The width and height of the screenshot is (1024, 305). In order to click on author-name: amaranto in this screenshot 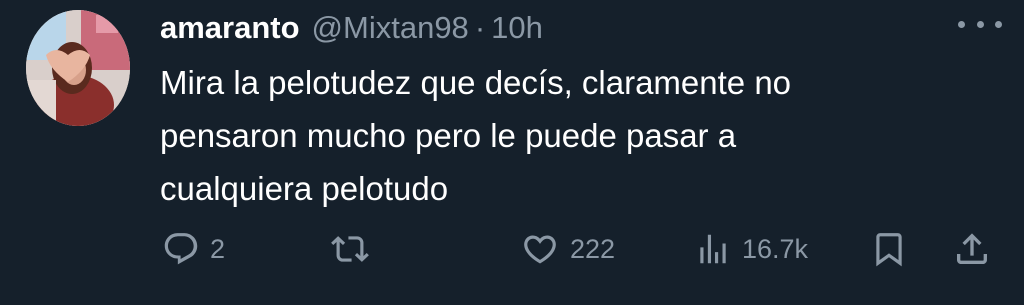, I will do `click(230, 28)`.